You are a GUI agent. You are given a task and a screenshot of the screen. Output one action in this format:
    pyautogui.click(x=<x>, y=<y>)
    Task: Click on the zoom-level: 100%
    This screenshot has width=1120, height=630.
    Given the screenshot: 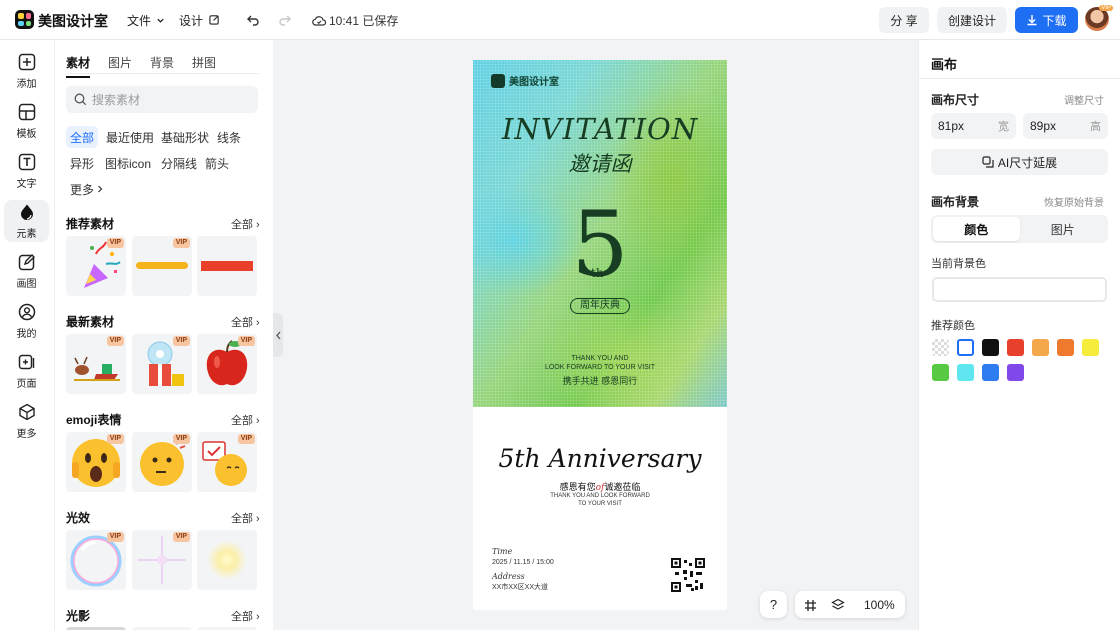 What is the action you would take?
    pyautogui.click(x=879, y=605)
    